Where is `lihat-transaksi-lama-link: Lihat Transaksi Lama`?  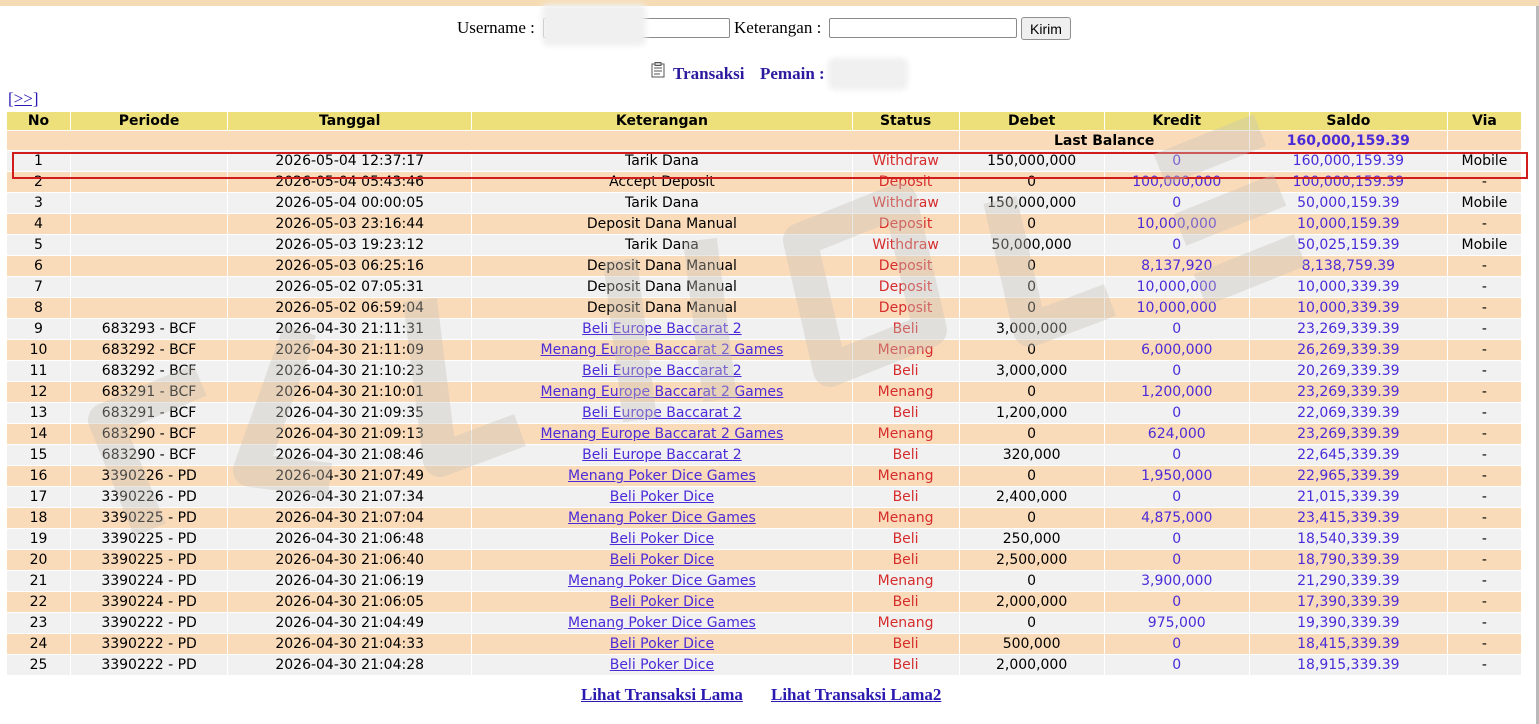
lihat-transaksi-lama-link: Lihat Transaksi Lama is located at coordinates (662, 695).